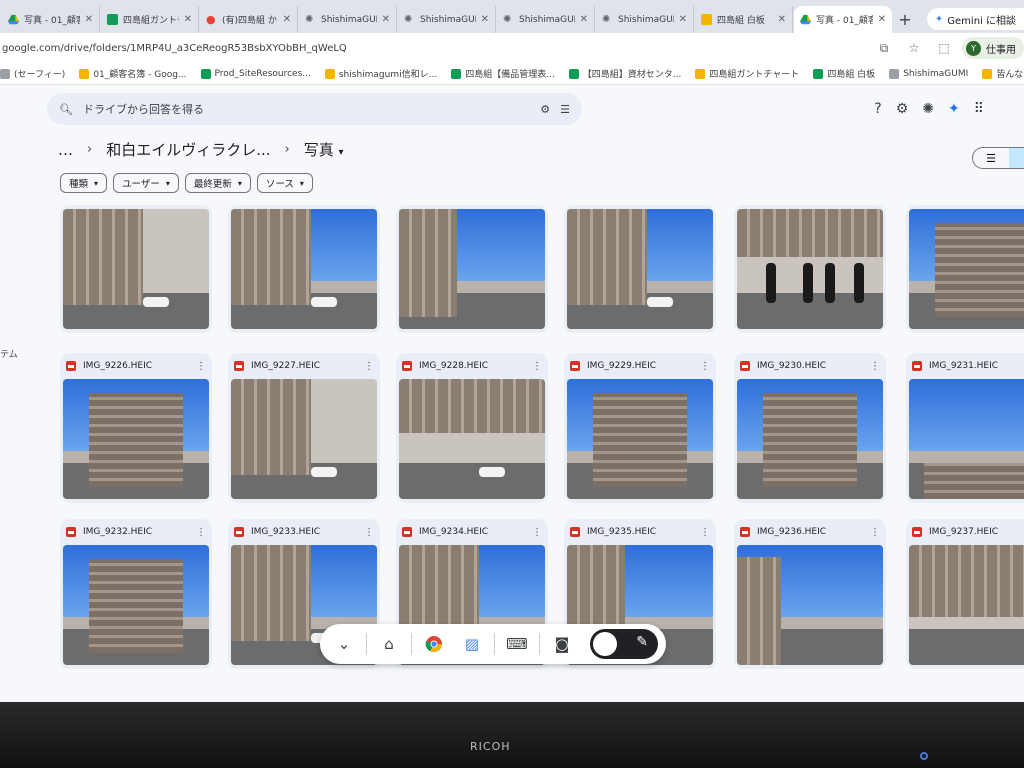  What do you see at coordinates (914, 48) in the screenshot?
I see `bookmark-star-icon: ☆` at bounding box center [914, 48].